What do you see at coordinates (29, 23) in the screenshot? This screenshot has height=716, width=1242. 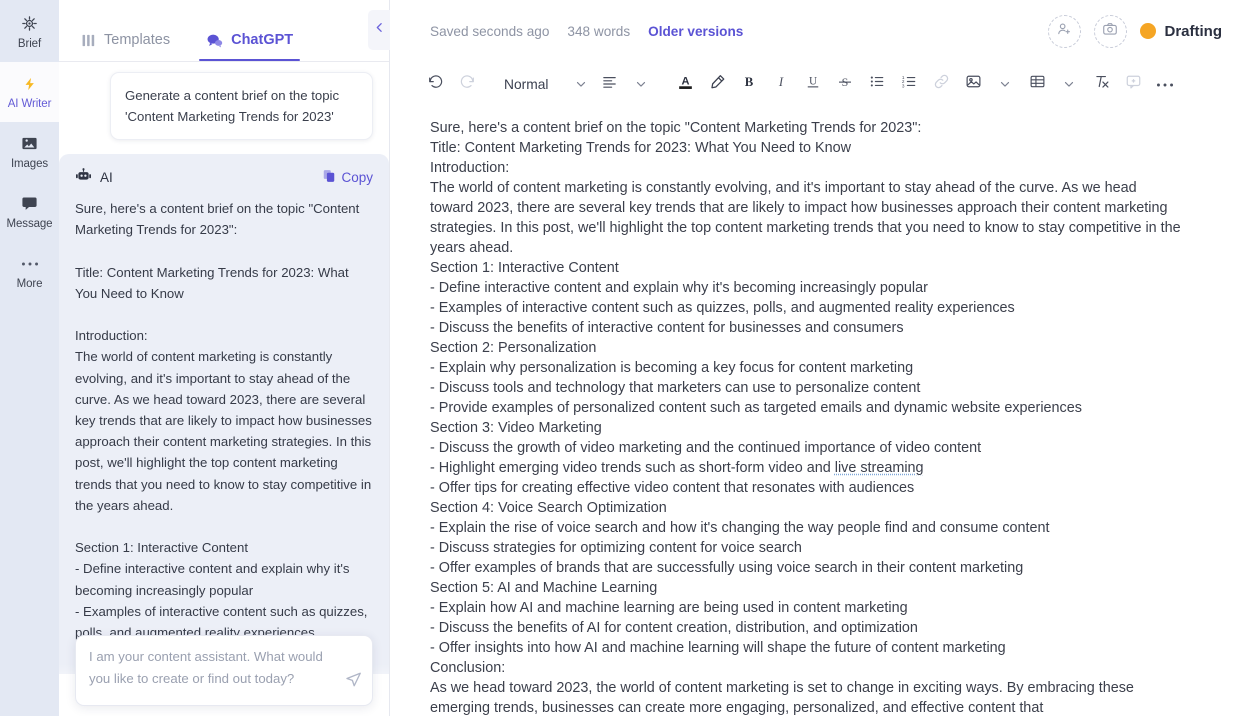 I see `target-icon` at bounding box center [29, 23].